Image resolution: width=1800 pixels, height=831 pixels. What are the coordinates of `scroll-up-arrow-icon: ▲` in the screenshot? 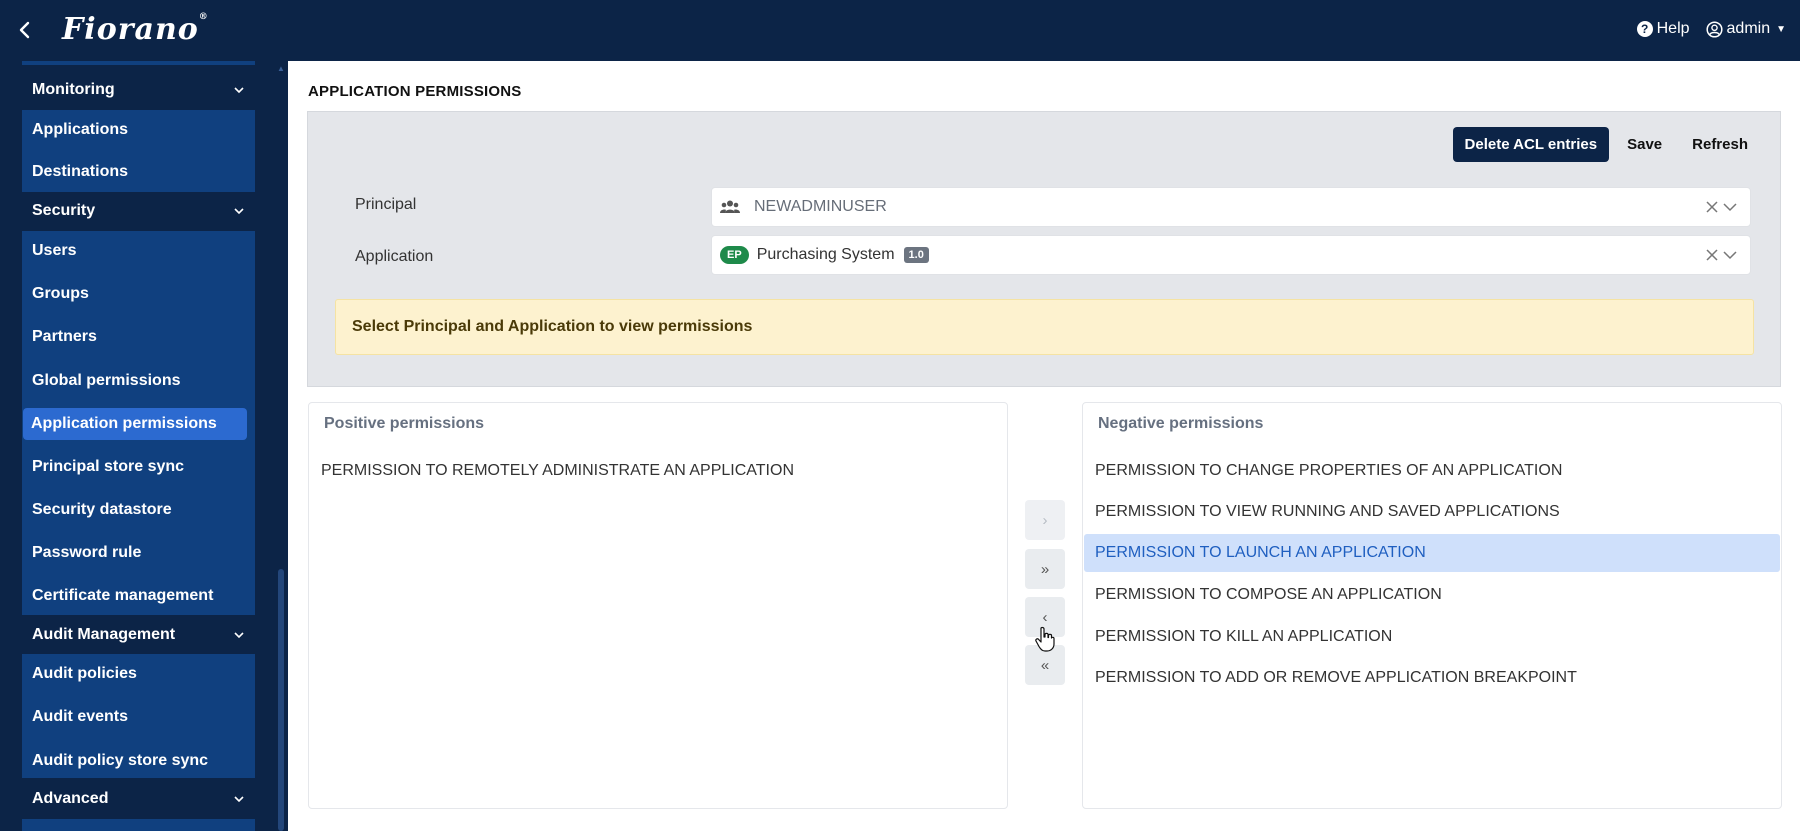 It's located at (281, 69).